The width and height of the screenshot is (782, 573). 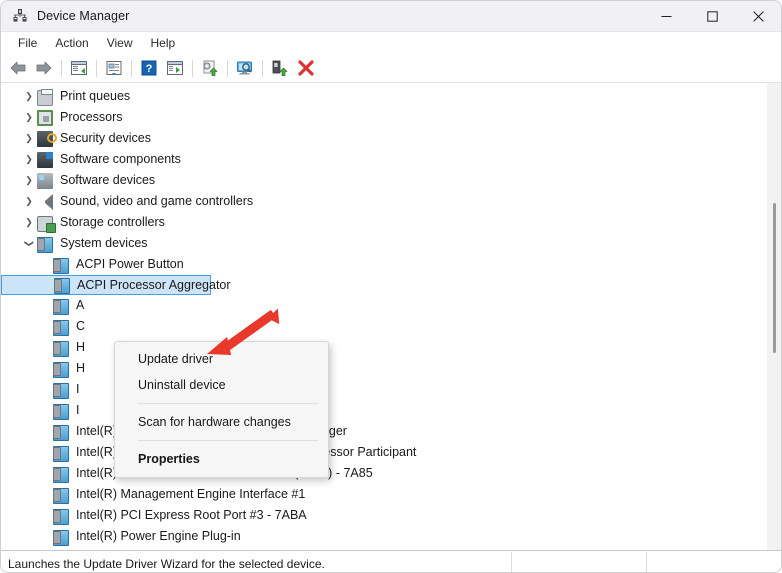 What do you see at coordinates (108, 180) in the screenshot?
I see `tree-row-label: Software devices` at bounding box center [108, 180].